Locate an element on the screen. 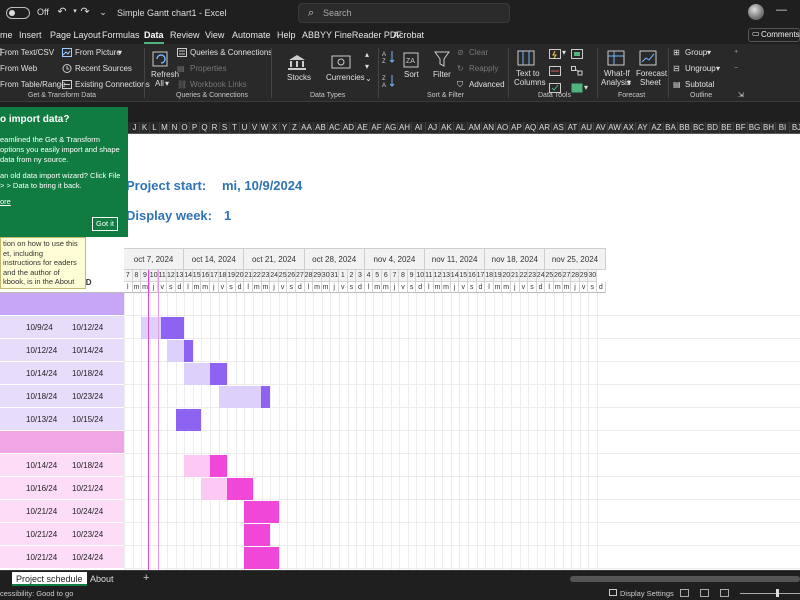 This screenshot has width=800, height=600. task-end-date: 10/12/24 is located at coordinates (87, 327).